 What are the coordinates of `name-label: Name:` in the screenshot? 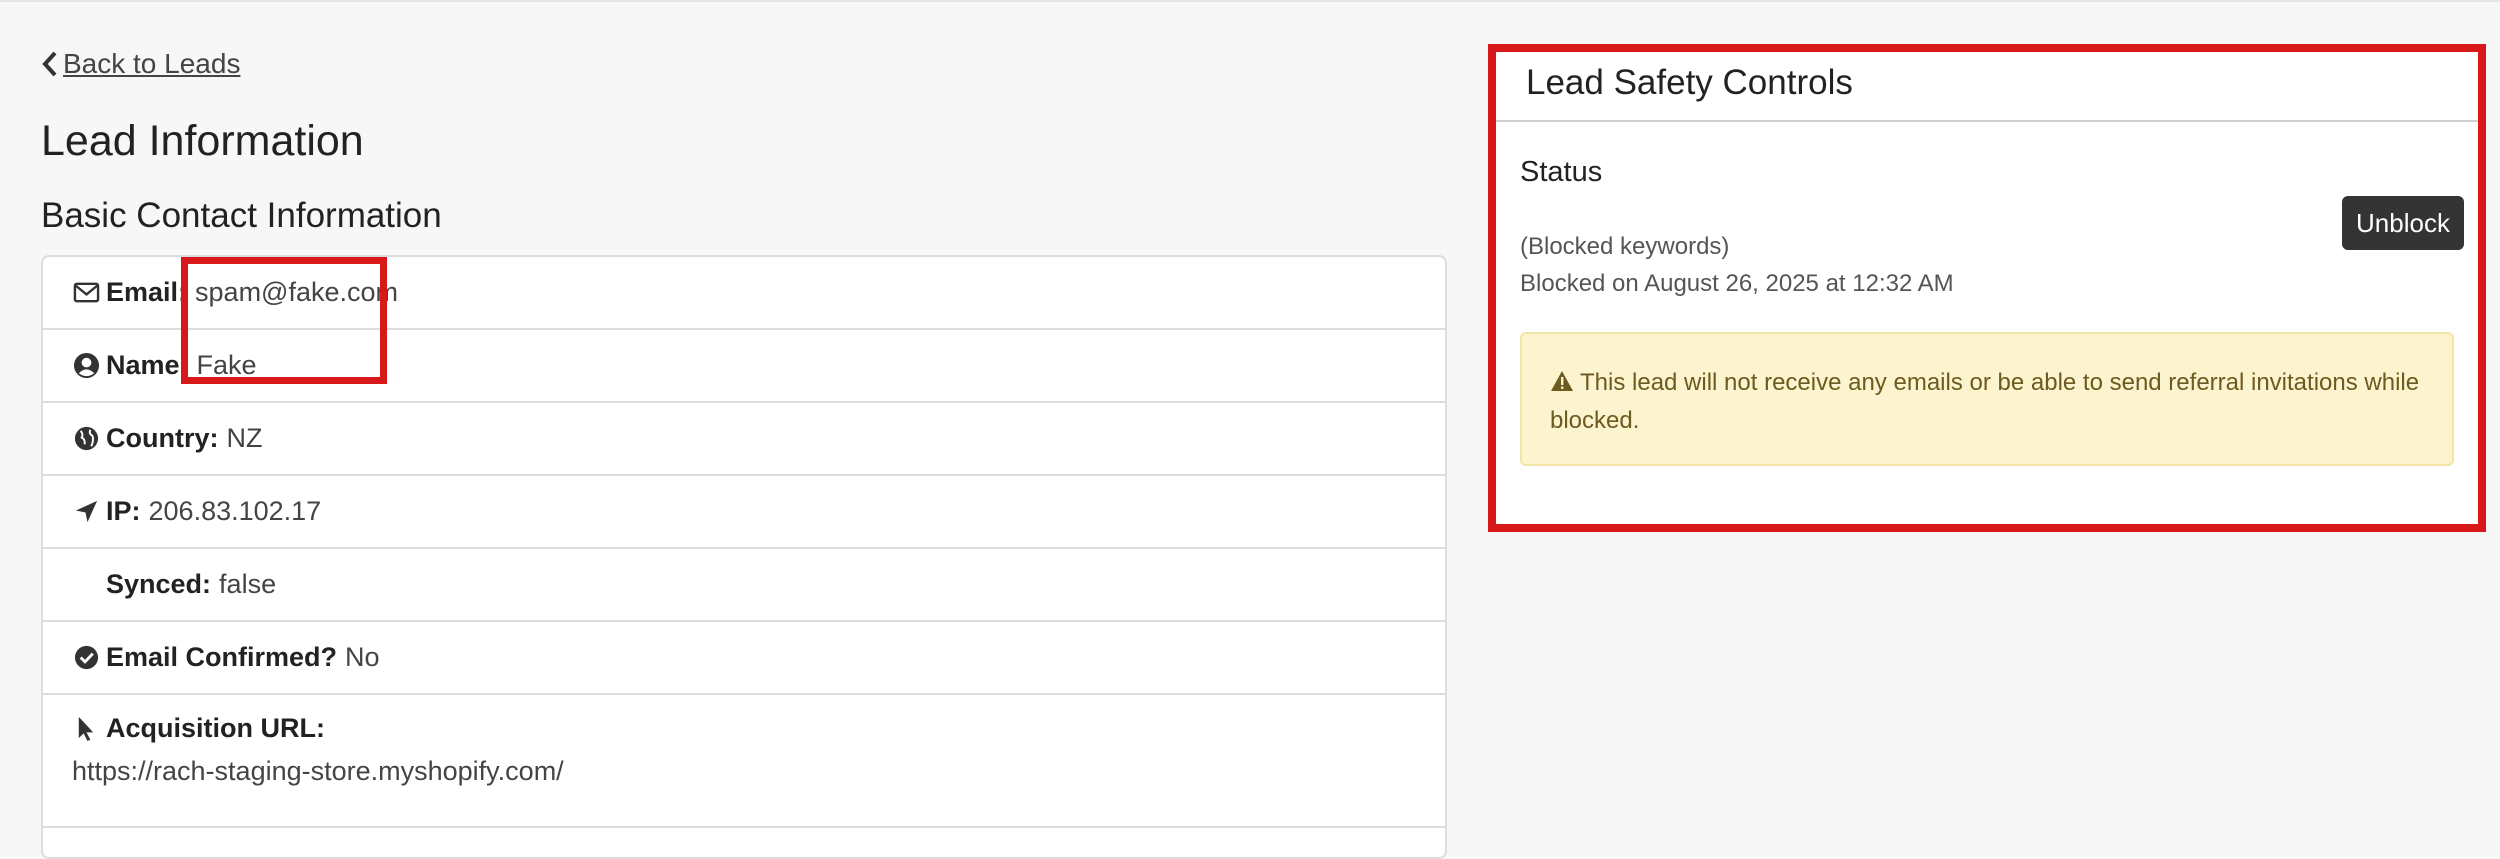 It's located at (147, 365).